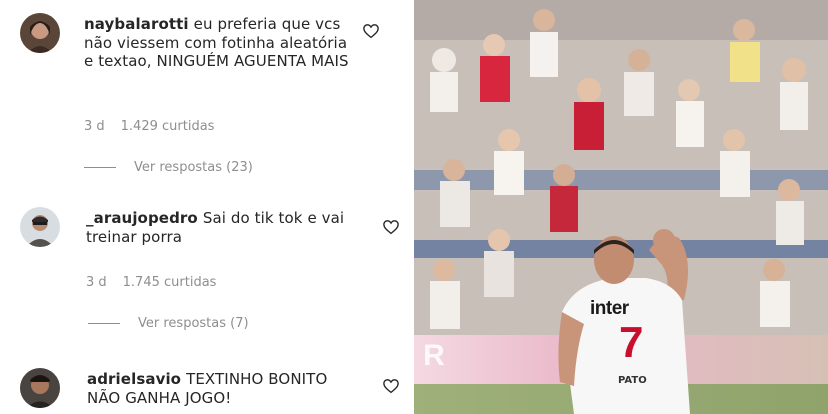 The height and width of the screenshot is (414, 828). Describe the element at coordinates (632, 380) in the screenshot. I see `player-name: PATO` at that location.